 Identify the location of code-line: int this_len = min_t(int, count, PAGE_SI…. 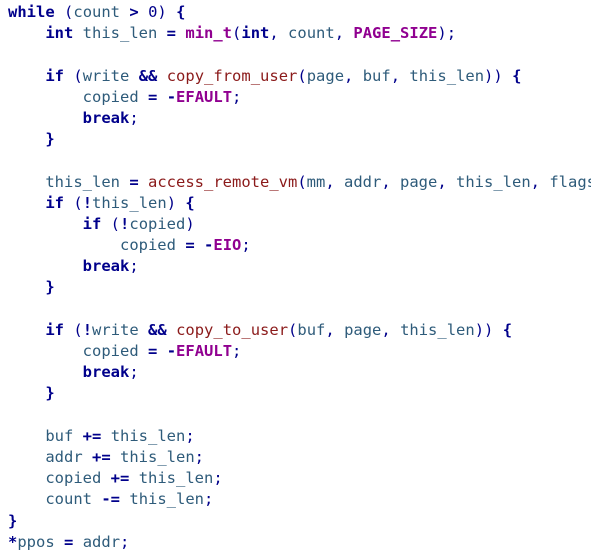
(295, 33).